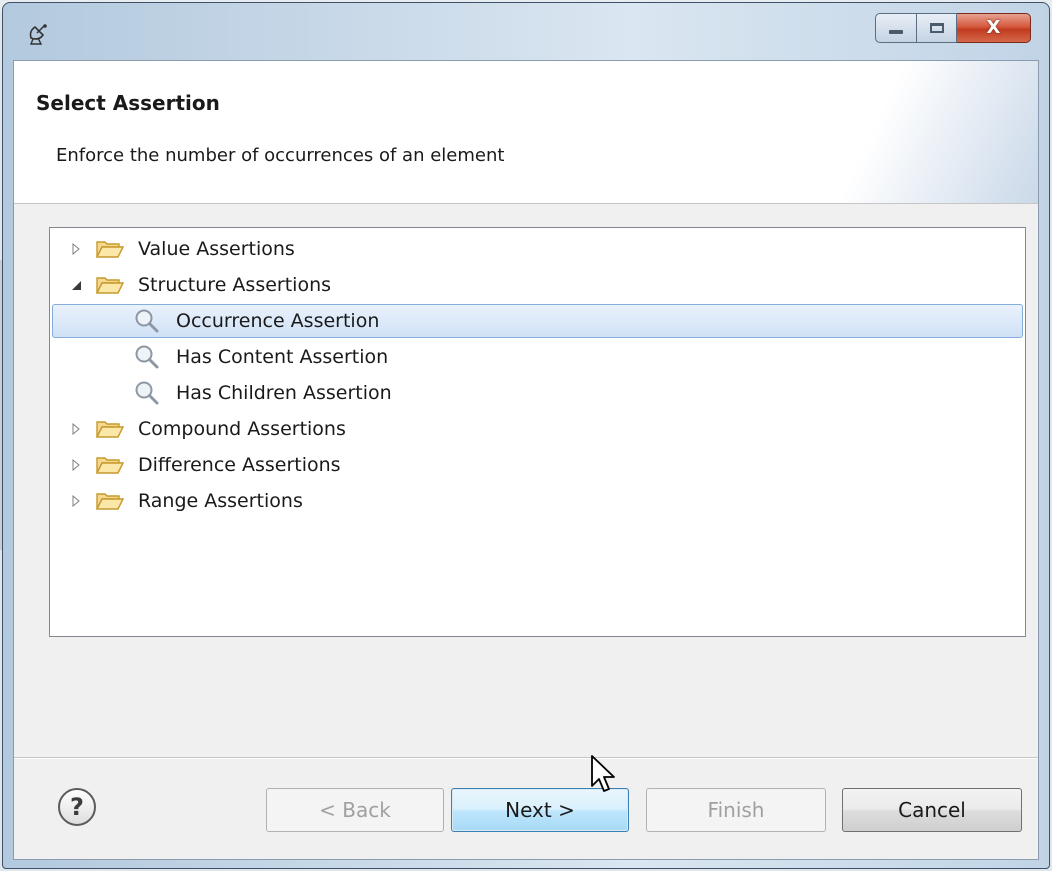  What do you see at coordinates (537, 321) in the screenshot?
I see `tree-item-occurrence-assertion: Occurrence Assertion` at bounding box center [537, 321].